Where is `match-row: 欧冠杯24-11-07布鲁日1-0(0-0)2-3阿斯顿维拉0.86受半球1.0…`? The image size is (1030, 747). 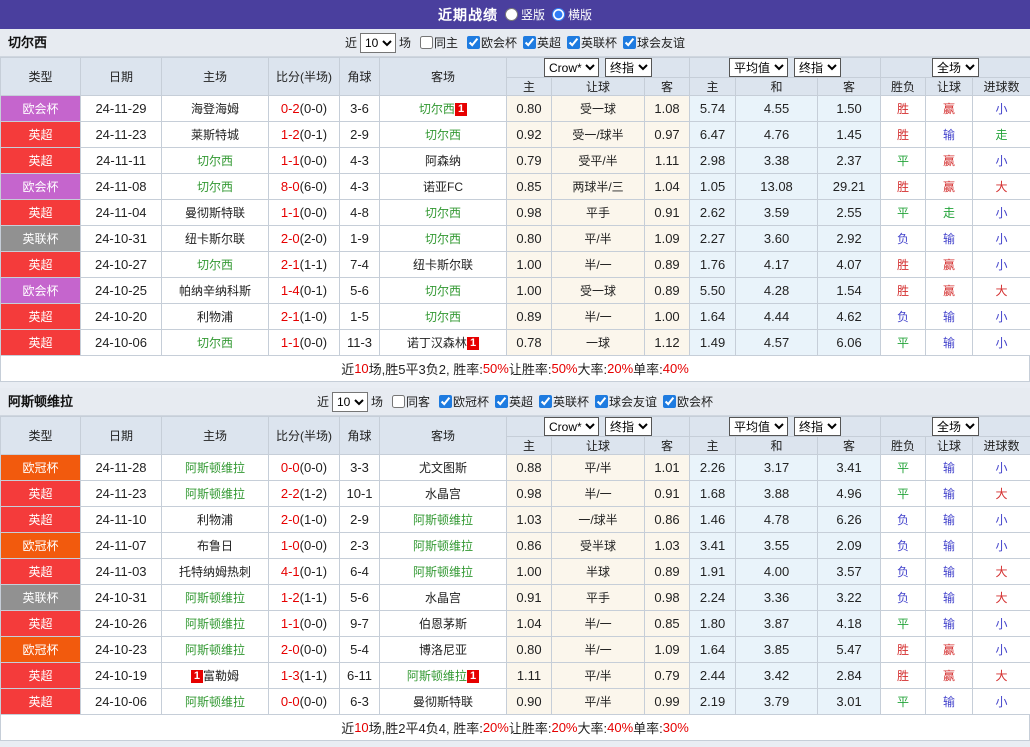 match-row: 欧冠杯24-11-07布鲁日1-0(0-0)2-3阿斯顿维拉0.86受半球1.0… is located at coordinates (515, 546).